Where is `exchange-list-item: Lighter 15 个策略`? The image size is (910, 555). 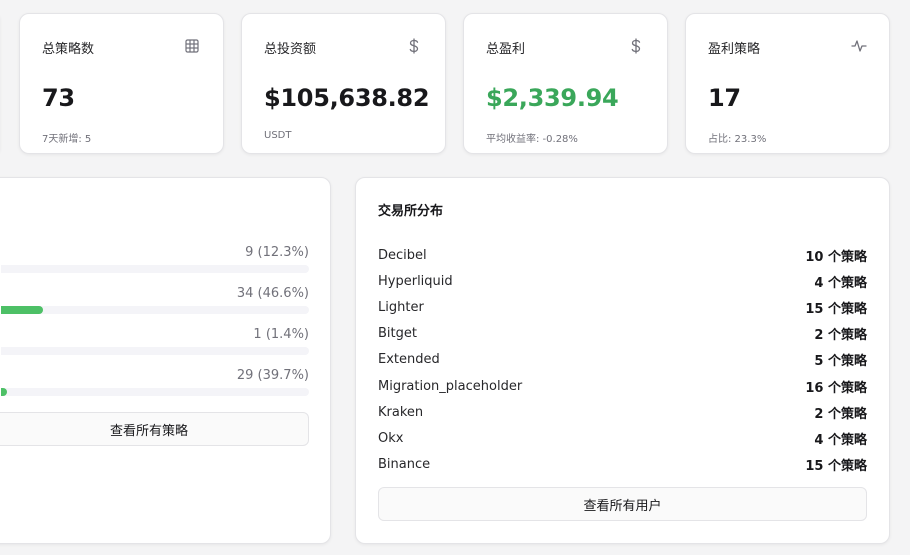
exchange-list-item: Lighter 15 个策略 is located at coordinates (622, 307).